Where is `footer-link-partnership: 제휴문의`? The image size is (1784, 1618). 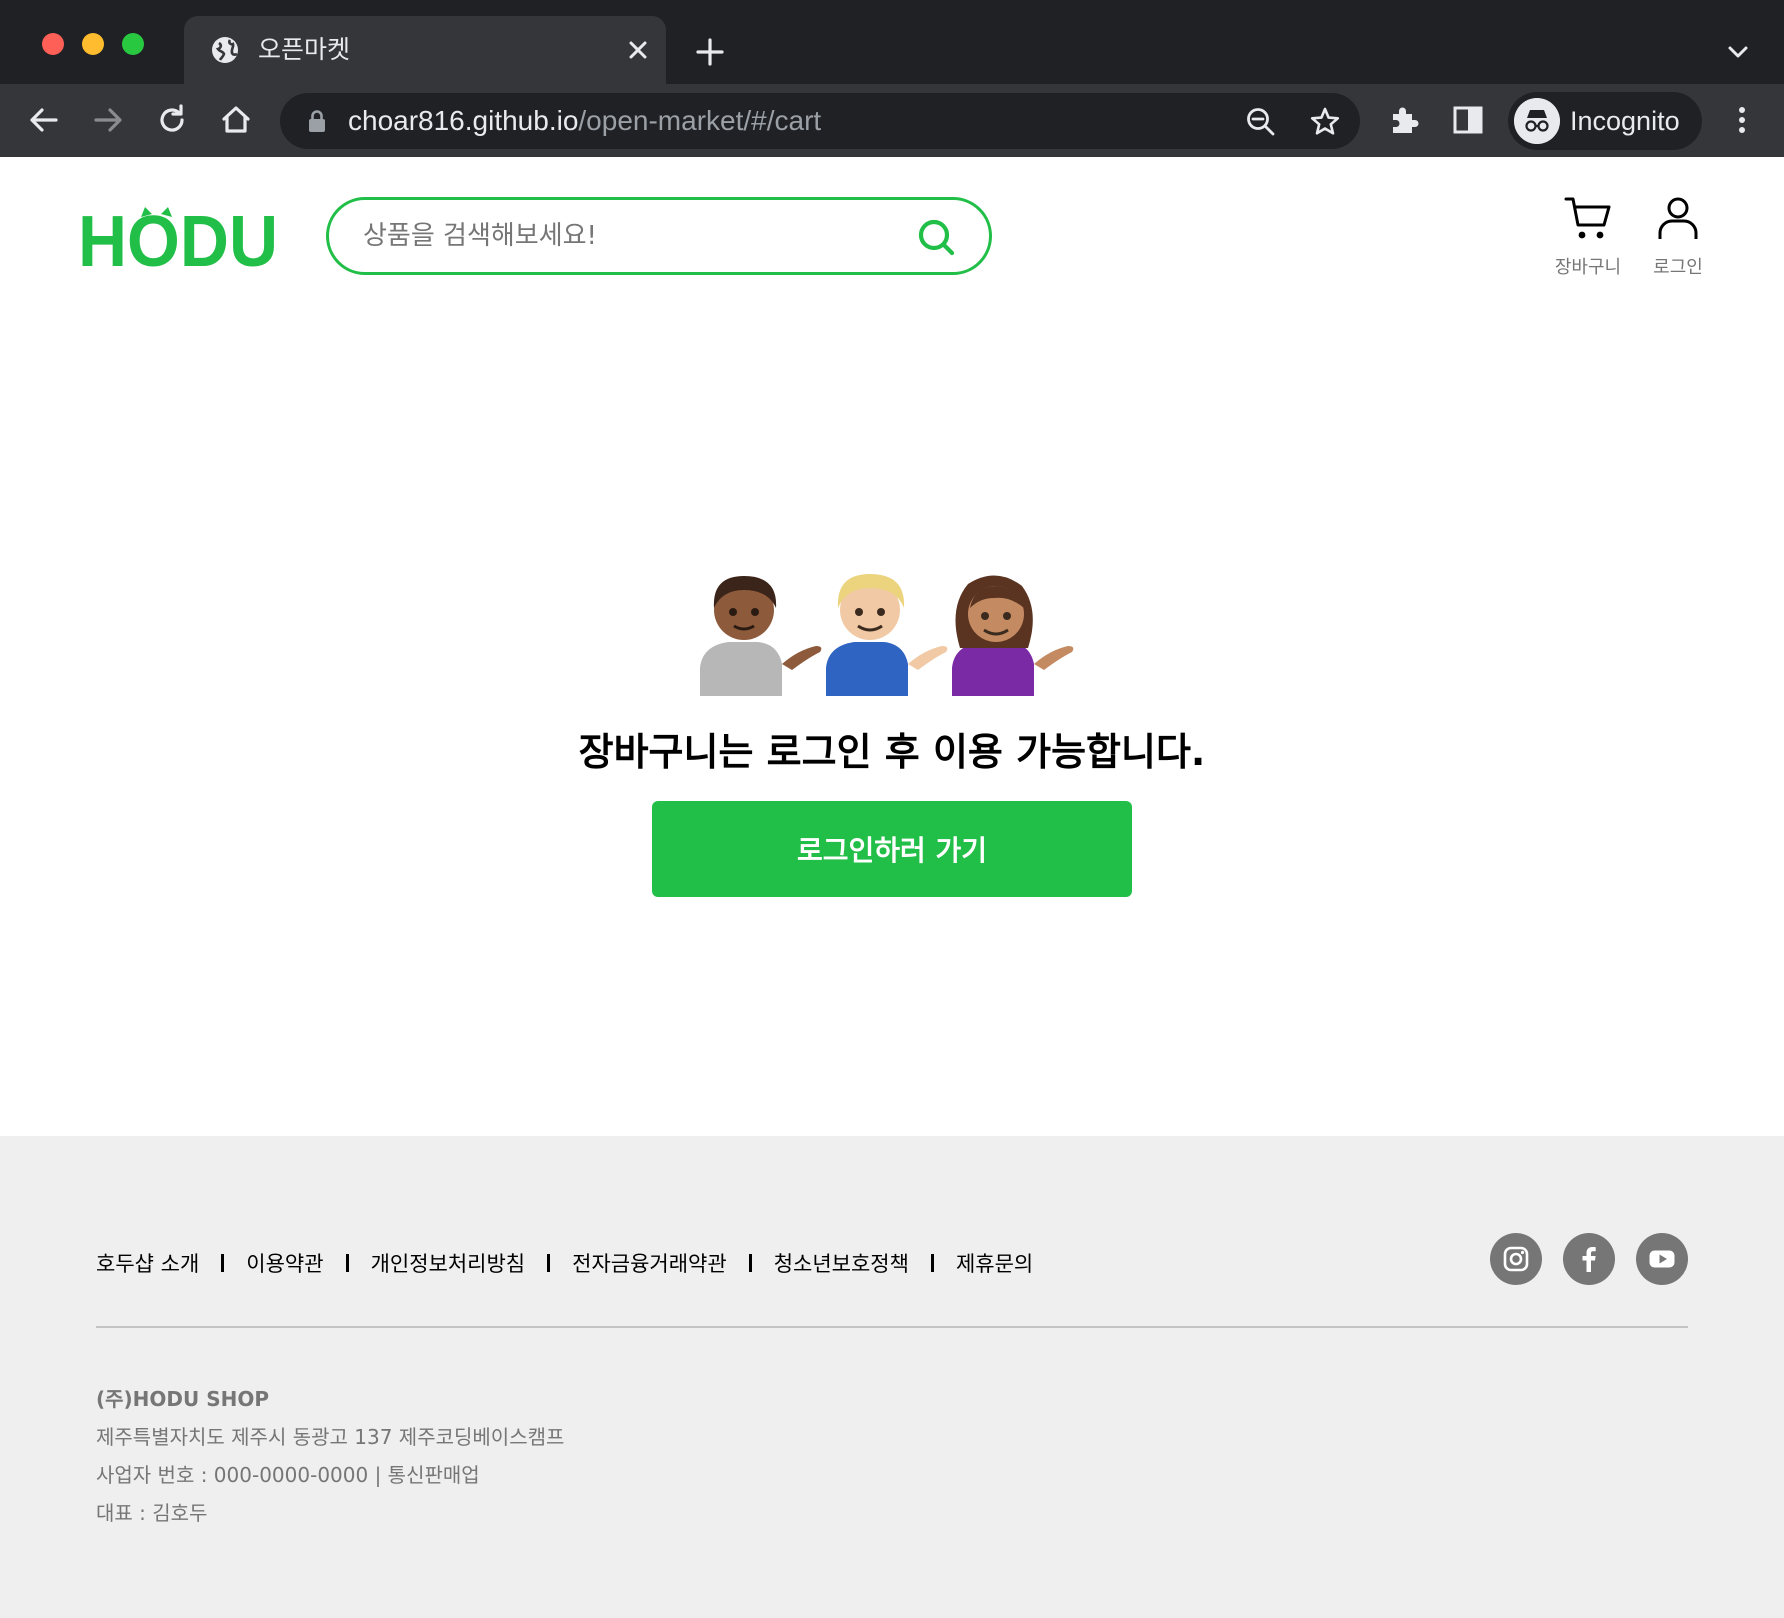
footer-link-partnership: 제휴문의 is located at coordinates (994, 1263).